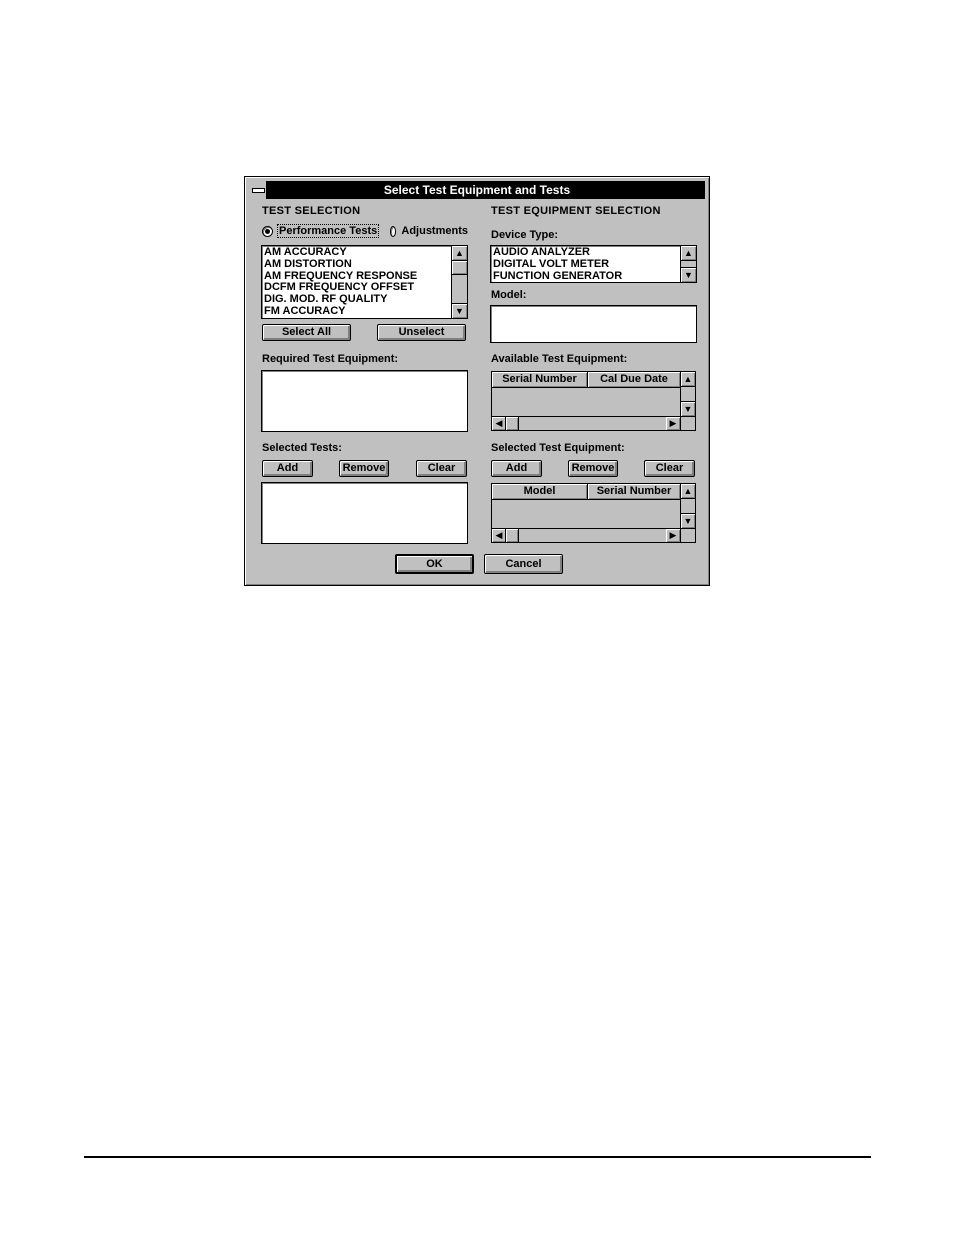 The width and height of the screenshot is (954, 1235). Describe the element at coordinates (525, 235) in the screenshot. I see `device-type-label: Device Type:` at that location.